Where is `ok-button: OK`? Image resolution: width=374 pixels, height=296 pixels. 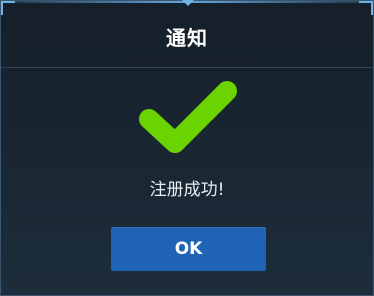 ok-button: OK is located at coordinates (188, 249).